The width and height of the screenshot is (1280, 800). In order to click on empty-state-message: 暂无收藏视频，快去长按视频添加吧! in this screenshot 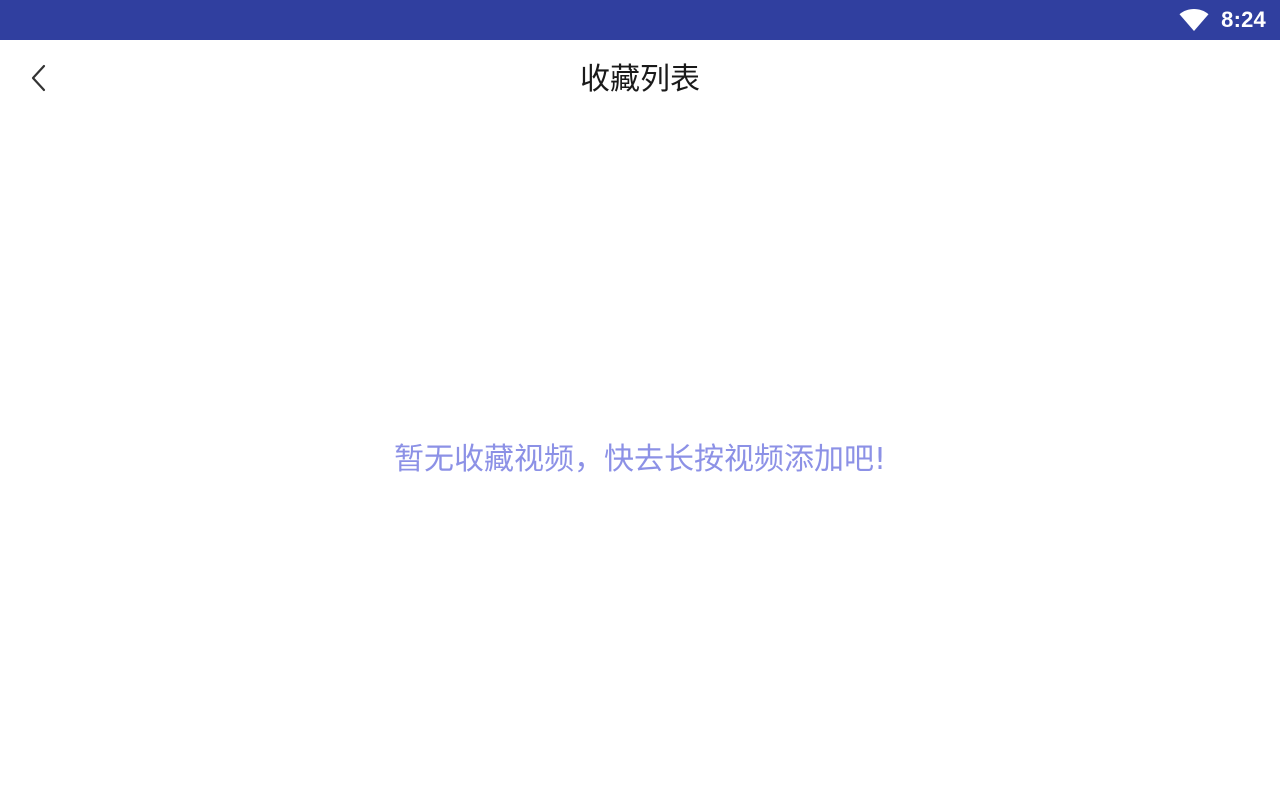, I will do `click(640, 459)`.